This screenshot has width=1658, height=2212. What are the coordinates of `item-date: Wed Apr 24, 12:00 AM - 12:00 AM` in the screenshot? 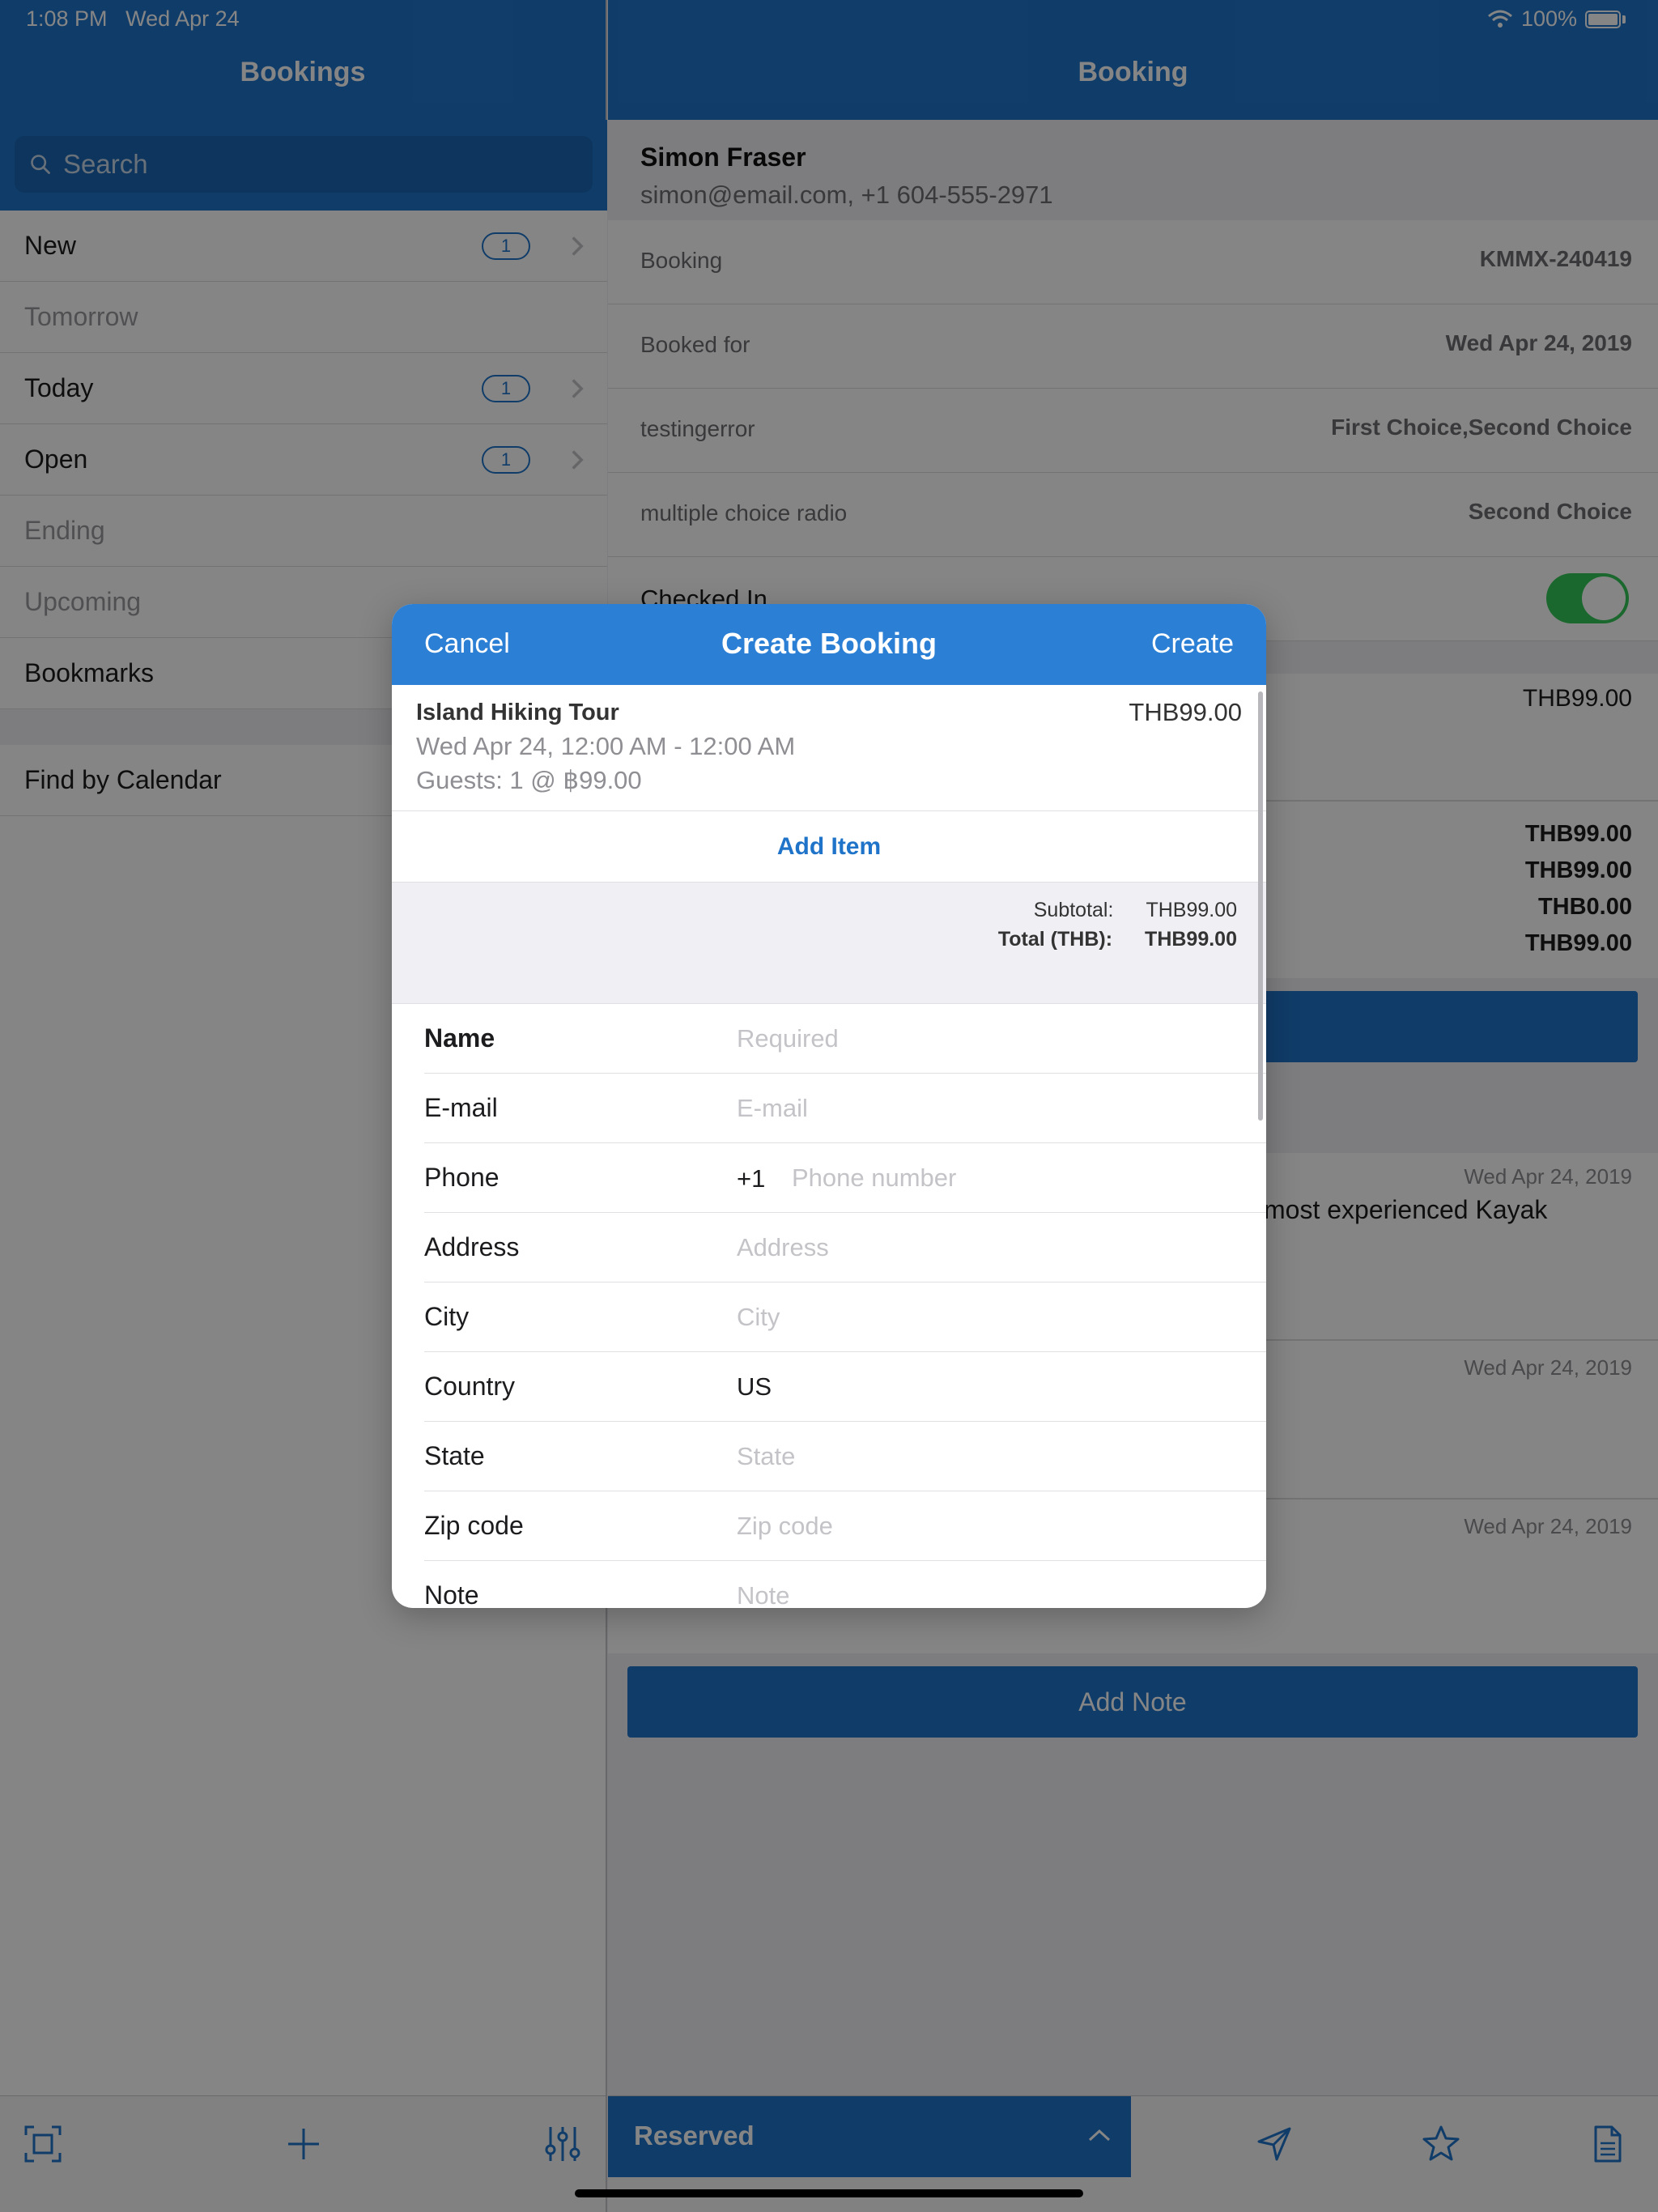 It's located at (606, 746).